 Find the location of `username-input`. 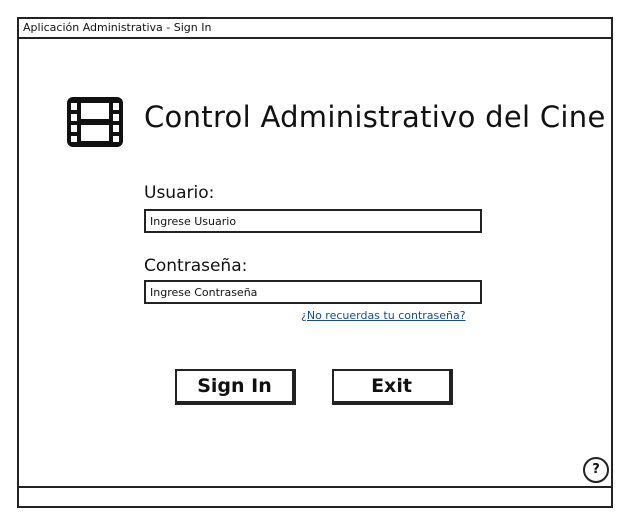

username-input is located at coordinates (313, 221).